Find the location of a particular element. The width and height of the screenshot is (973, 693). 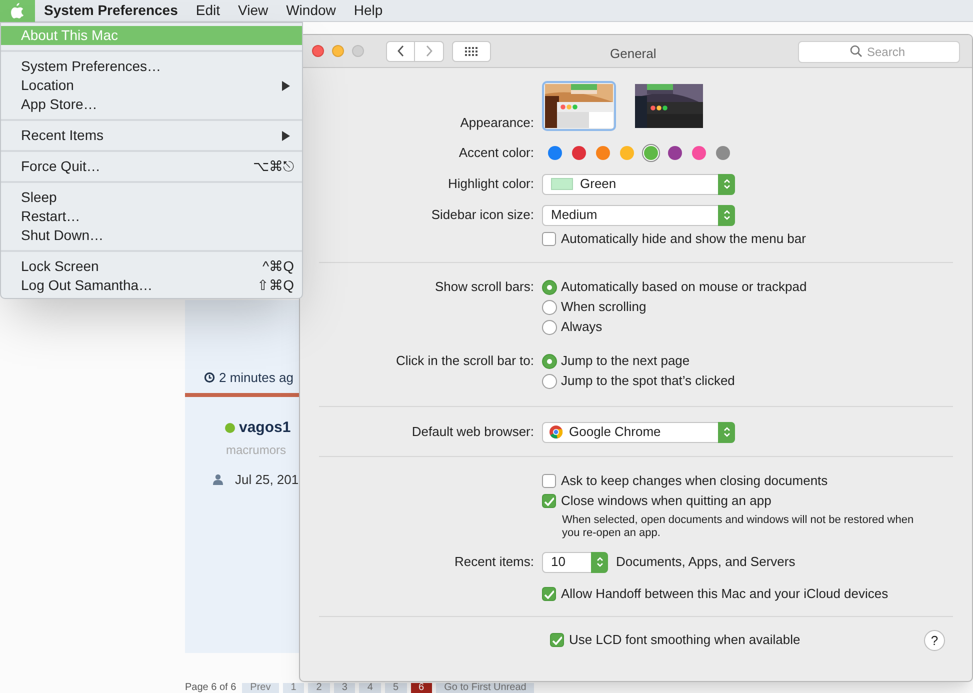

keyboard-shortcut: ⌥⌘⎋ is located at coordinates (273, 166).